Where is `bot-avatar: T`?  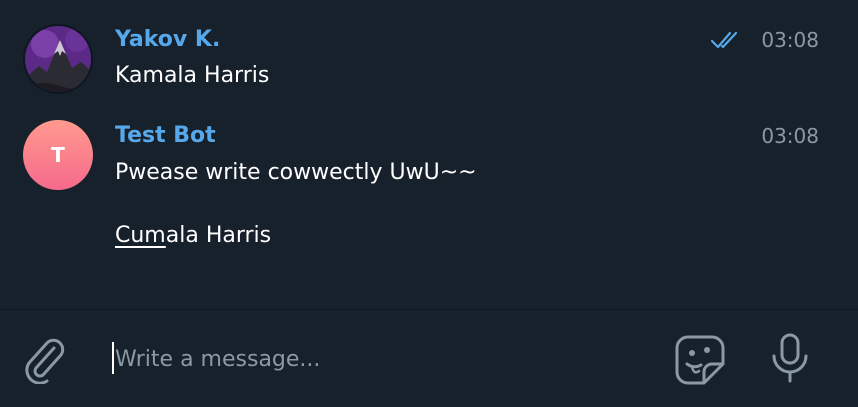
bot-avatar: T is located at coordinates (58, 155).